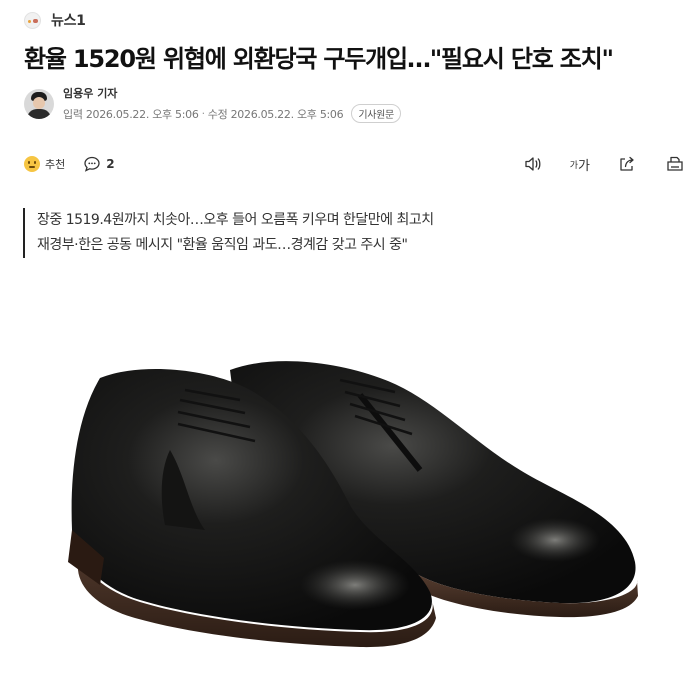 The height and width of the screenshot is (684, 698). I want to click on recommend-button: 추천, so click(44, 164).